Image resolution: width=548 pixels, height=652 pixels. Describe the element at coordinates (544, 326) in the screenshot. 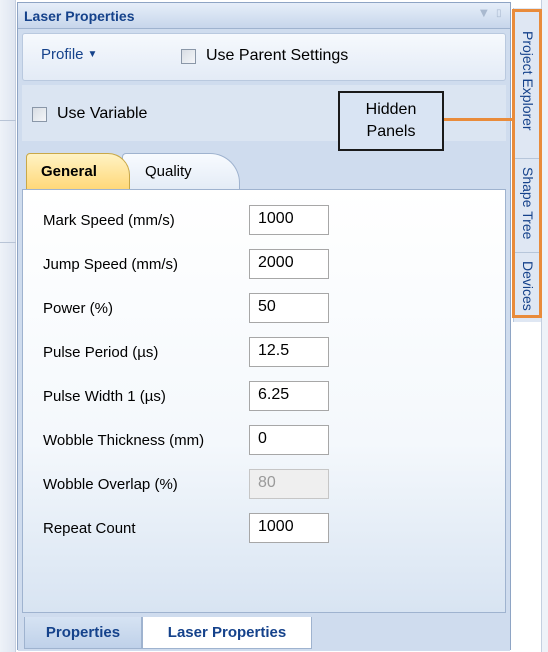

I see `app-right-edge` at that location.